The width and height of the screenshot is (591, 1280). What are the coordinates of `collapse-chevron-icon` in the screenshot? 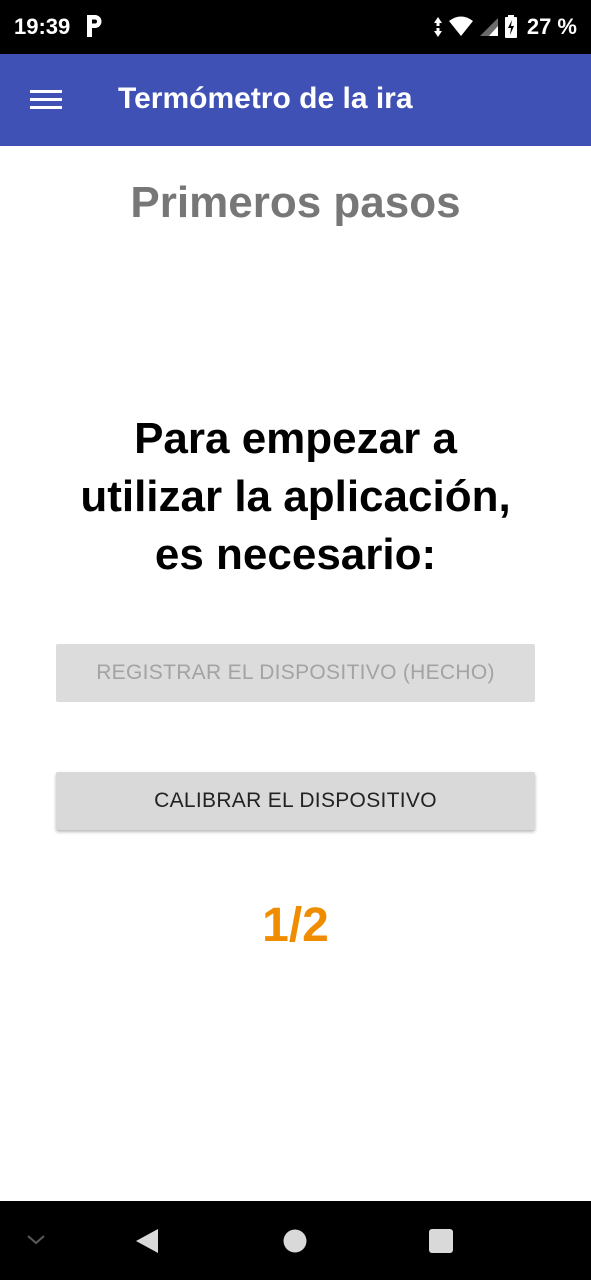 It's located at (36, 1240).